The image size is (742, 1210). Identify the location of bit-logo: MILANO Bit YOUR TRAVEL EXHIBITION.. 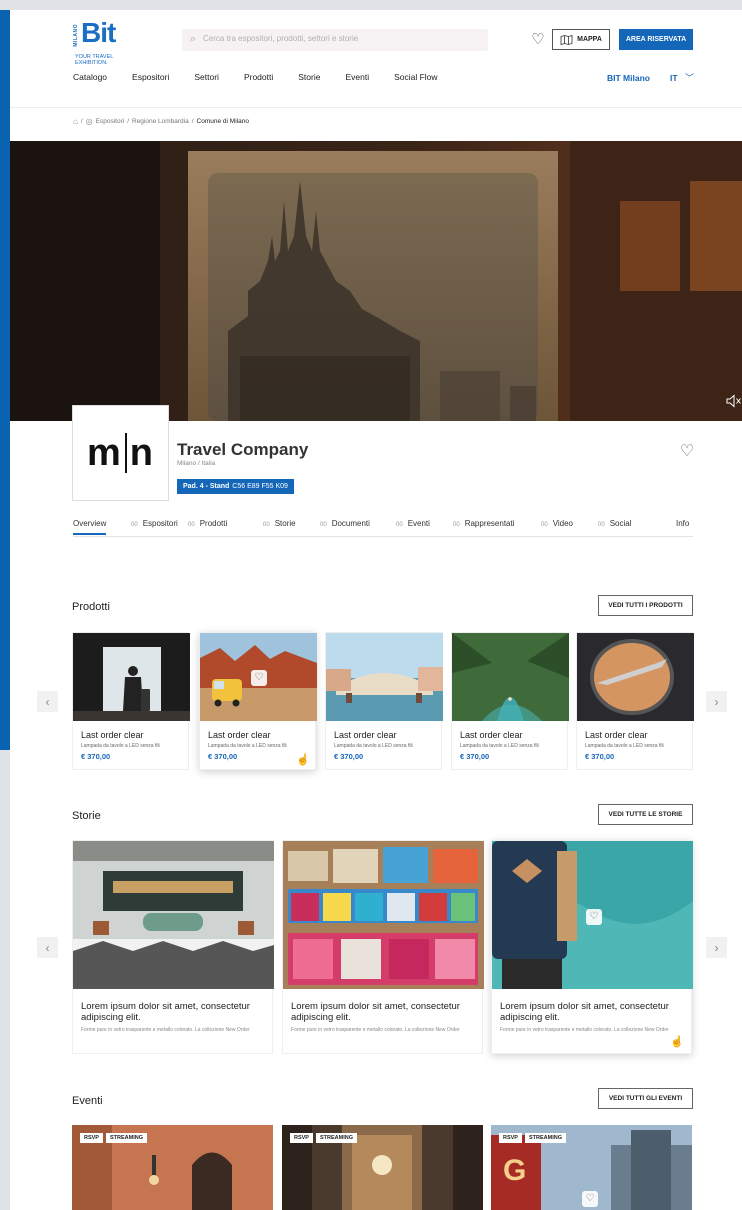
(104, 43).